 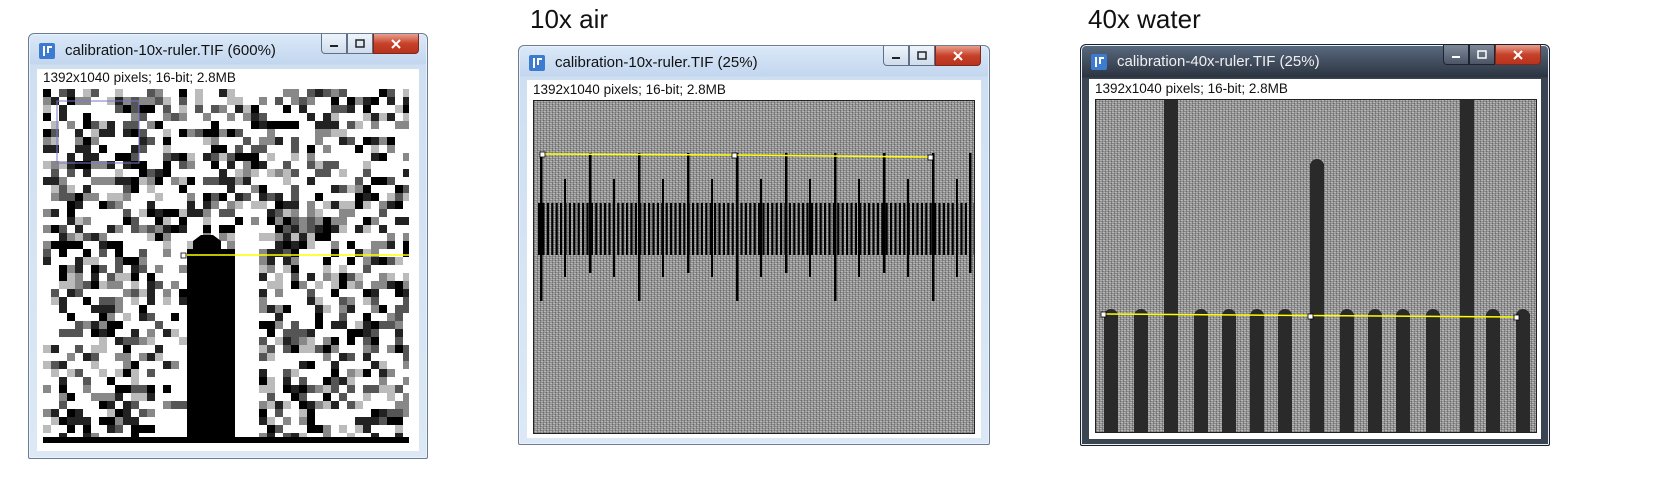 What do you see at coordinates (541, 227) in the screenshot?
I see `major-tick` at bounding box center [541, 227].